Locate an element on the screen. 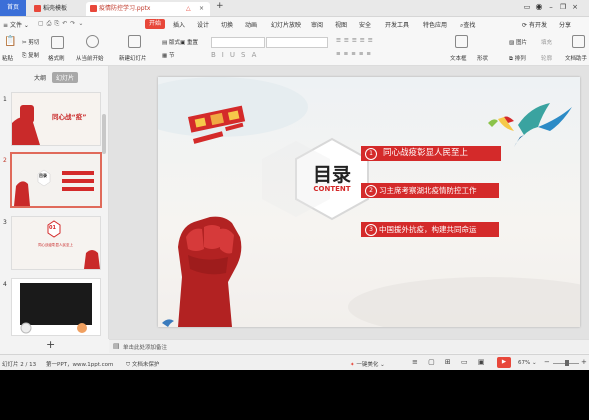 This screenshot has height=420, width=589. arrange-label: 排列 is located at coordinates (520, 59).